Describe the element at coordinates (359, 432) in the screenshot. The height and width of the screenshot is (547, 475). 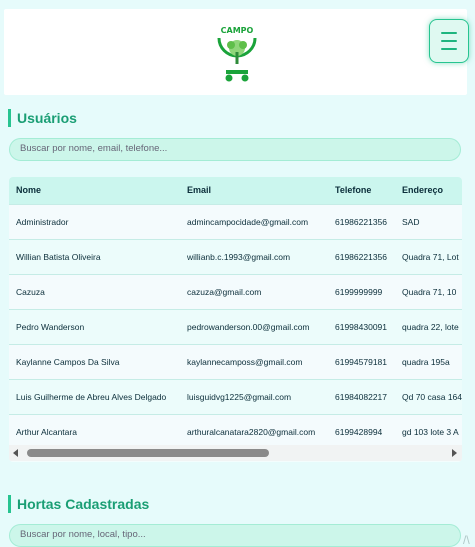
I see `table-cell: 6199428994` at that location.